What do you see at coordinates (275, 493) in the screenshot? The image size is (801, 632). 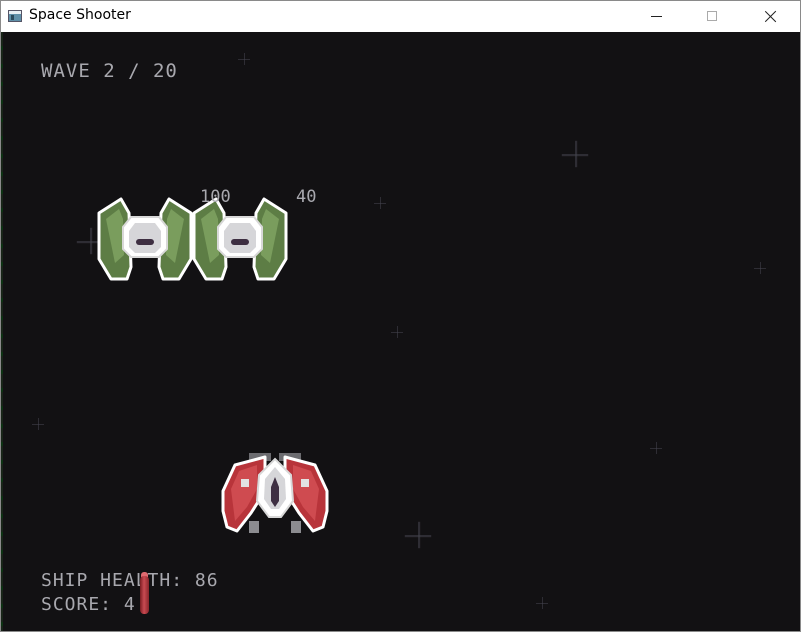 I see `player-ship` at bounding box center [275, 493].